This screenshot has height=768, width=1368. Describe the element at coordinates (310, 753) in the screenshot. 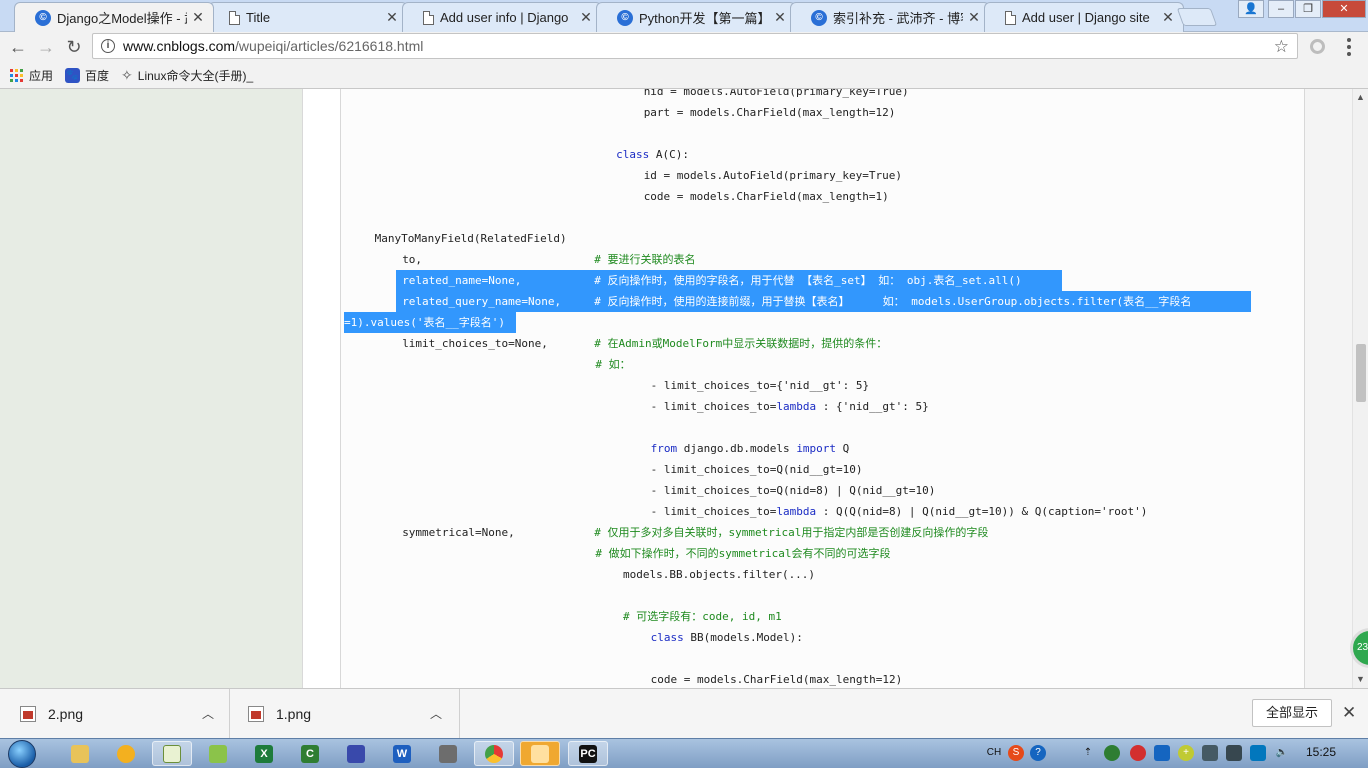

I see `c-app-taskbar-button: C` at that location.